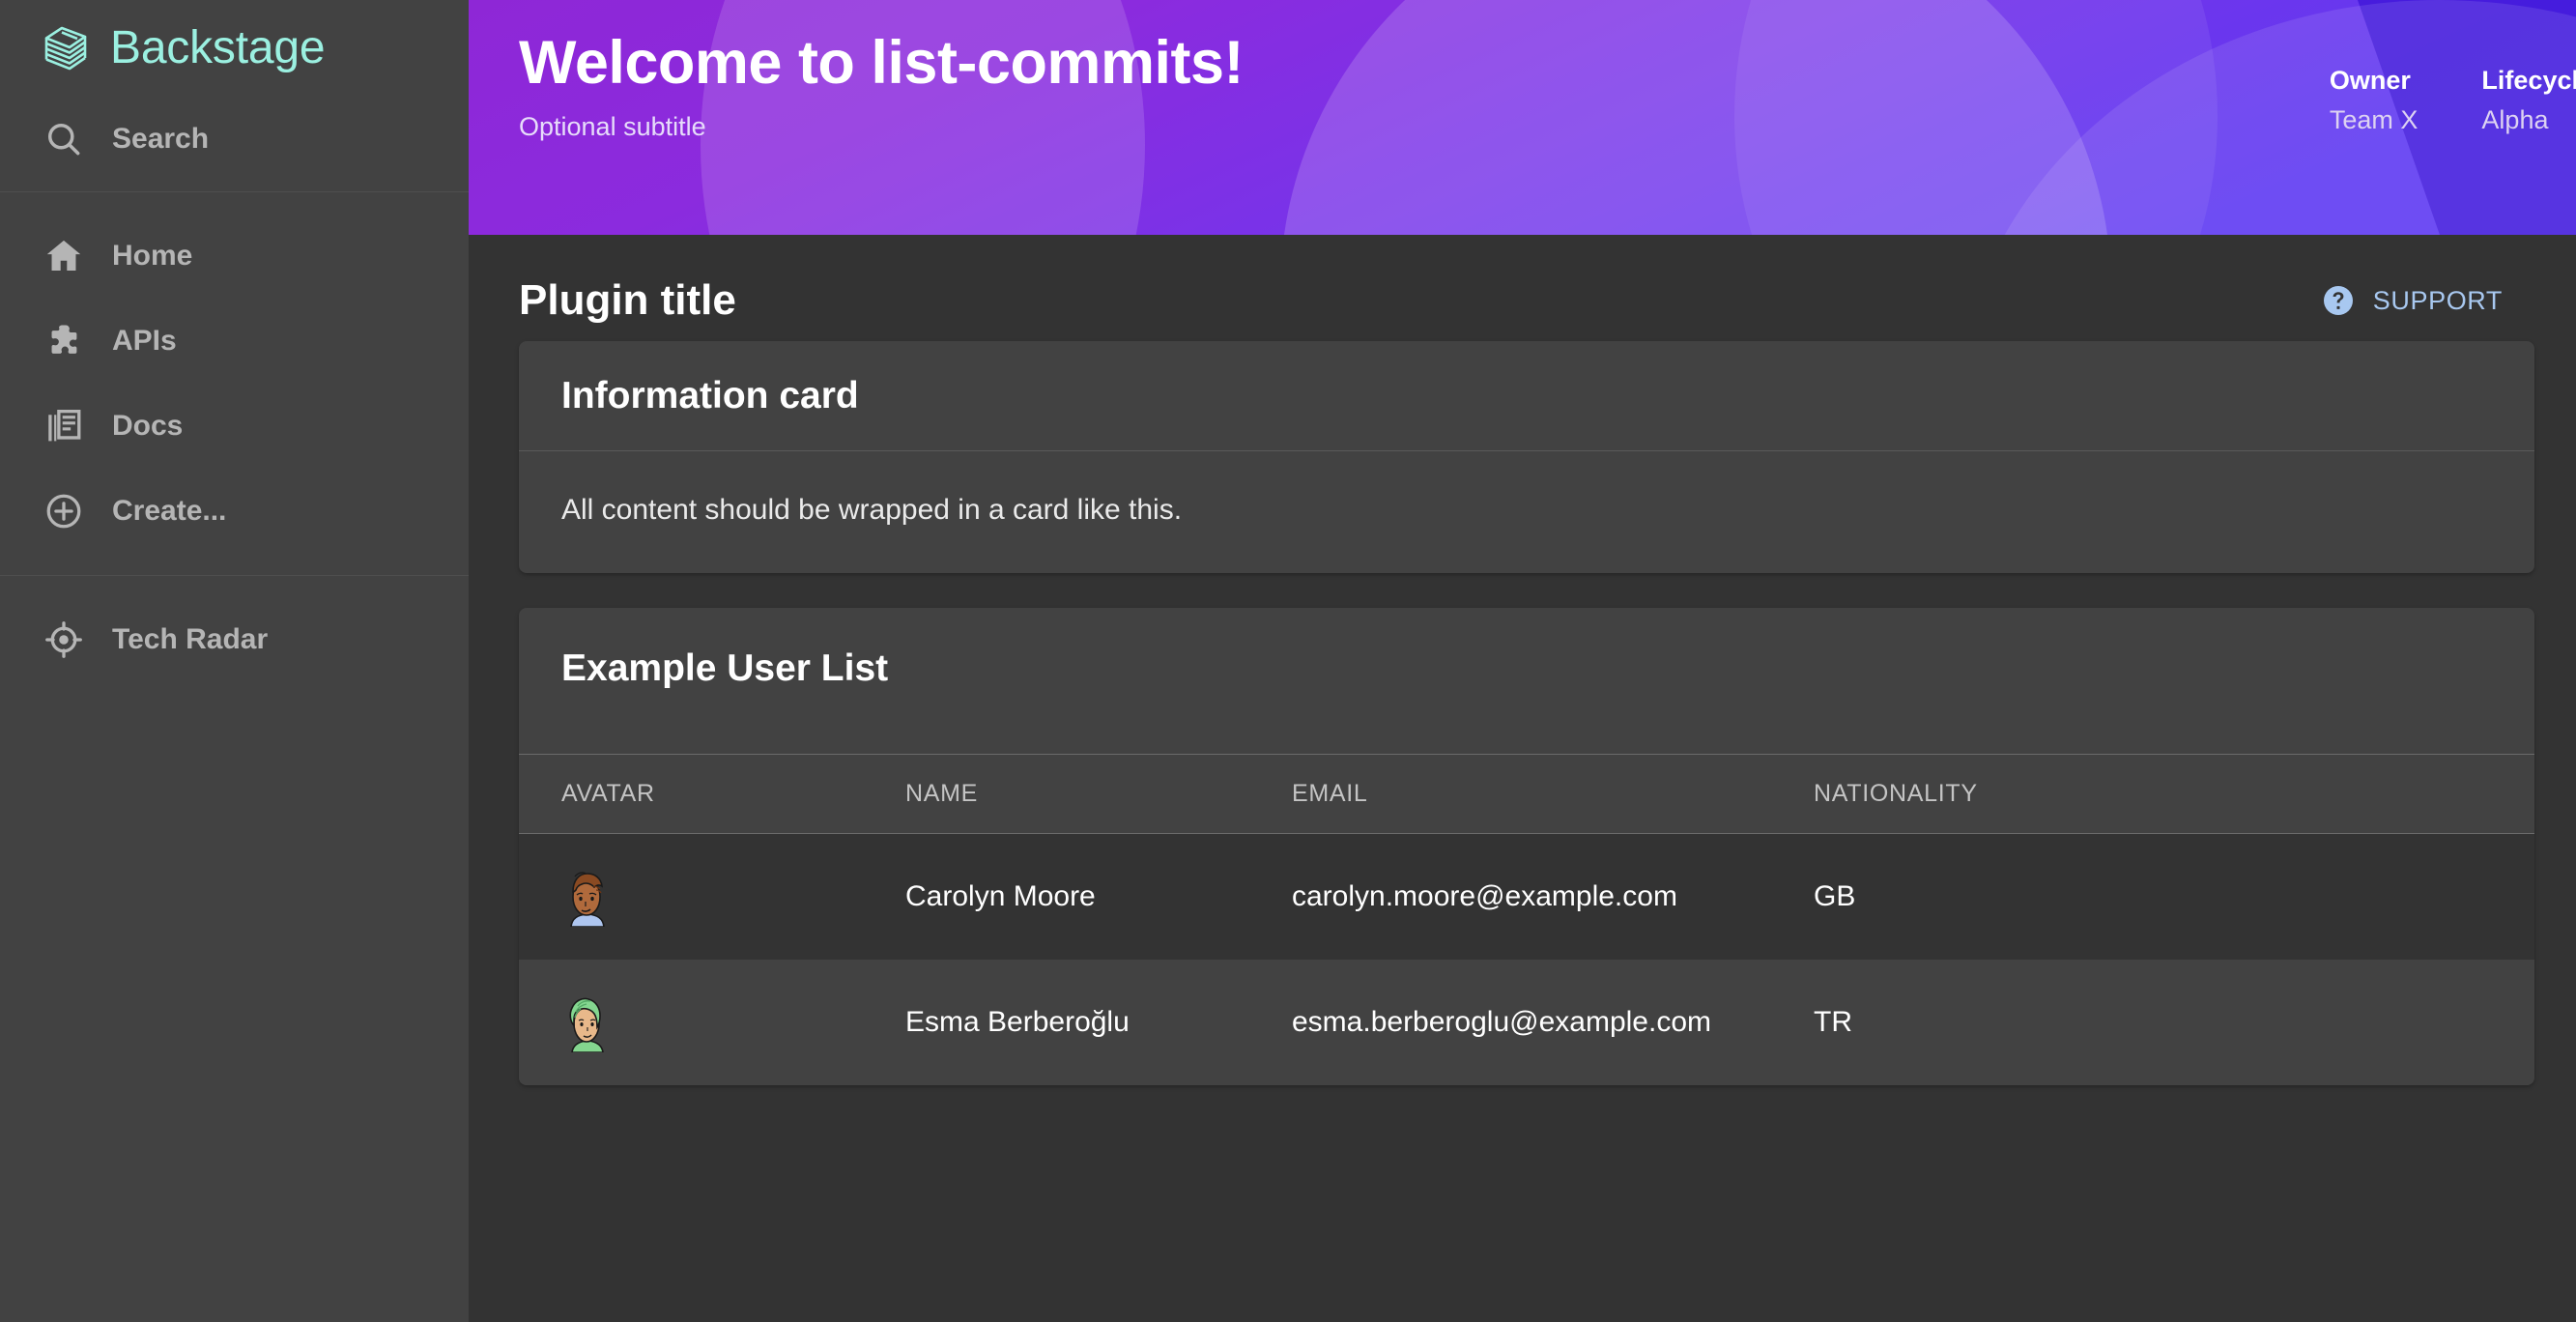  Describe the element at coordinates (613, 127) in the screenshot. I see `page-subtitle: Optional subtitle` at that location.